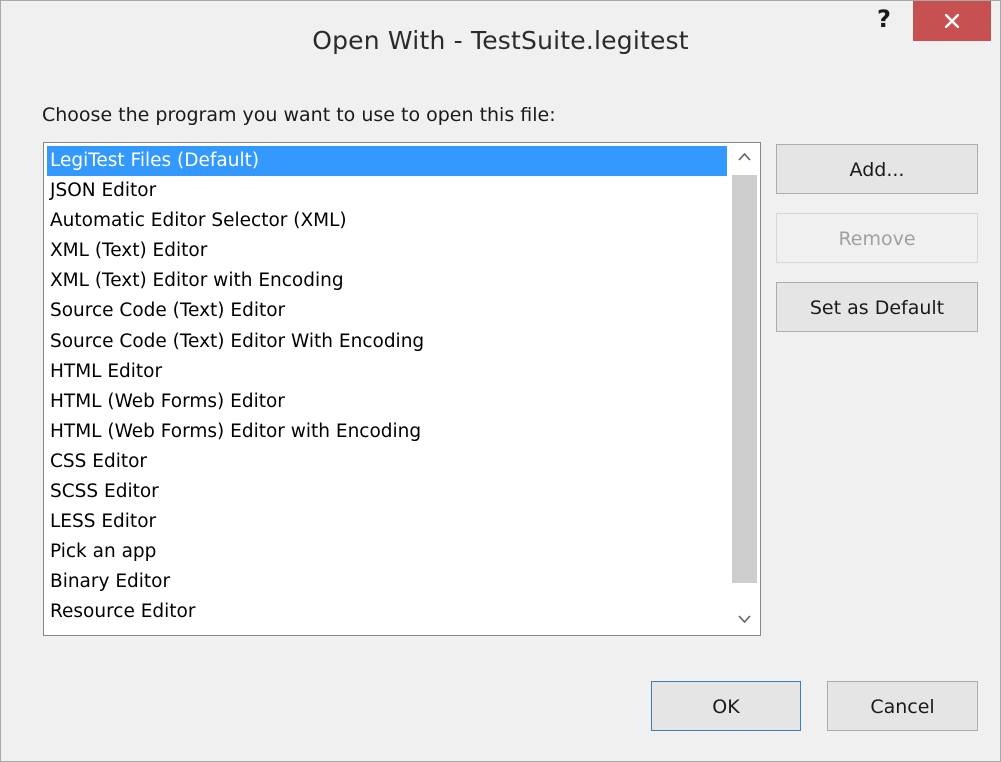  I want to click on help-icon: ?, so click(884, 21).